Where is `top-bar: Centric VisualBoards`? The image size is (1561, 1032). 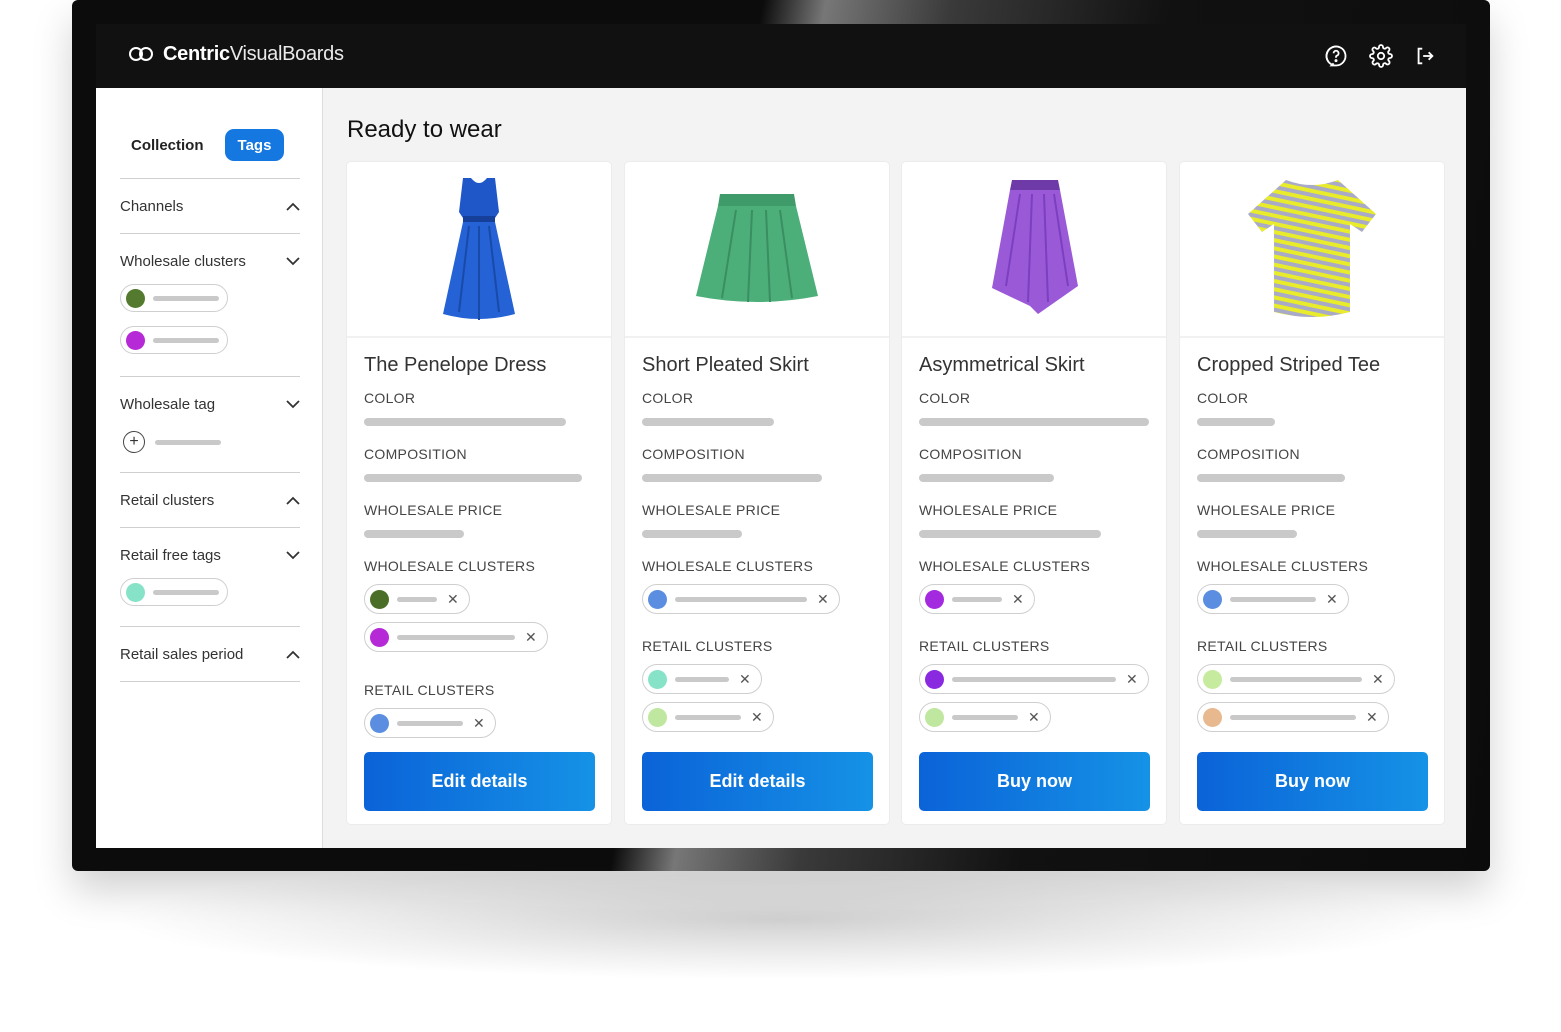
top-bar: Centric VisualBoards is located at coordinates (781, 56).